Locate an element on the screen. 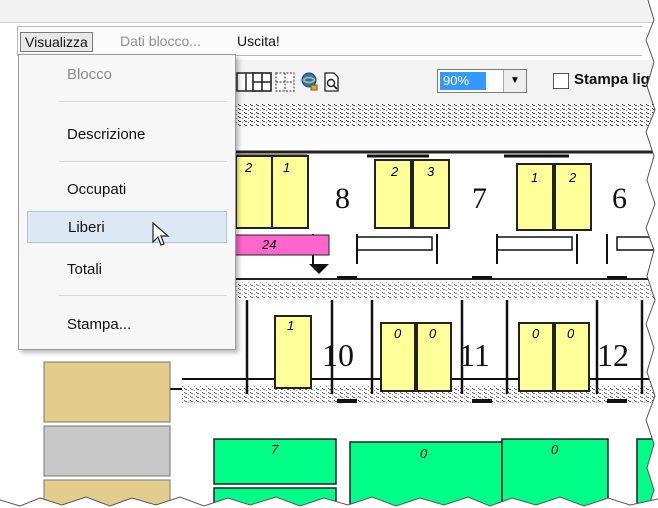  zoom-select: 90% ▼ is located at coordinates (482, 81).